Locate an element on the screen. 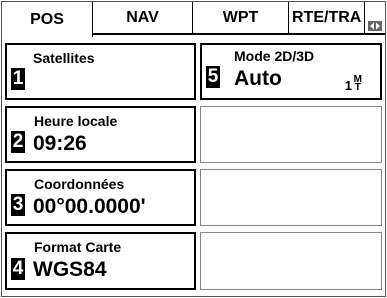 The height and width of the screenshot is (298, 387). tab-bar: POS NAV WPT RTE/TRA is located at coordinates (193, 19).